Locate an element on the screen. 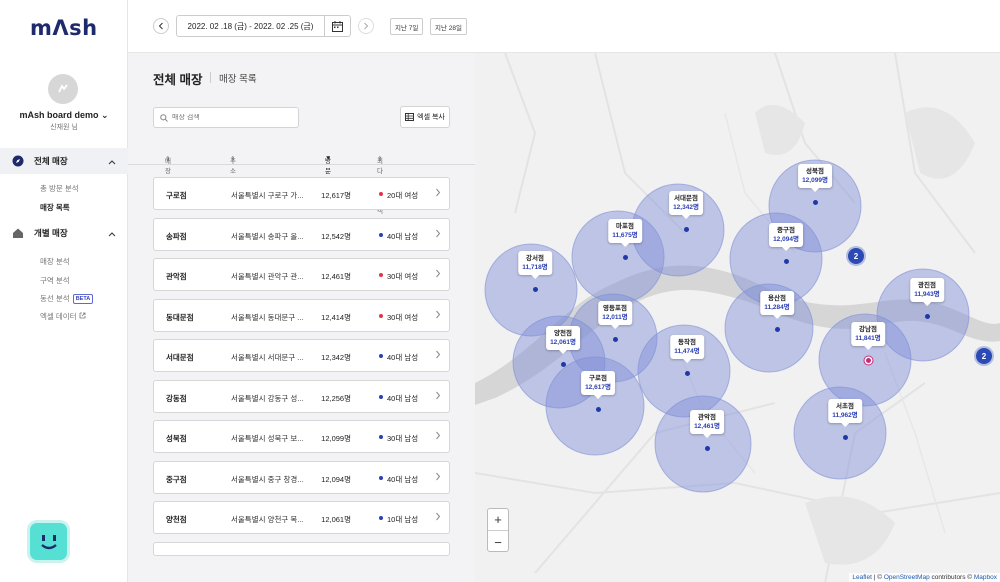 The image size is (1000, 582). table-row: 강동점 서울특별시 강동구 성... 12,256명 40대 남성 is located at coordinates (301, 396).